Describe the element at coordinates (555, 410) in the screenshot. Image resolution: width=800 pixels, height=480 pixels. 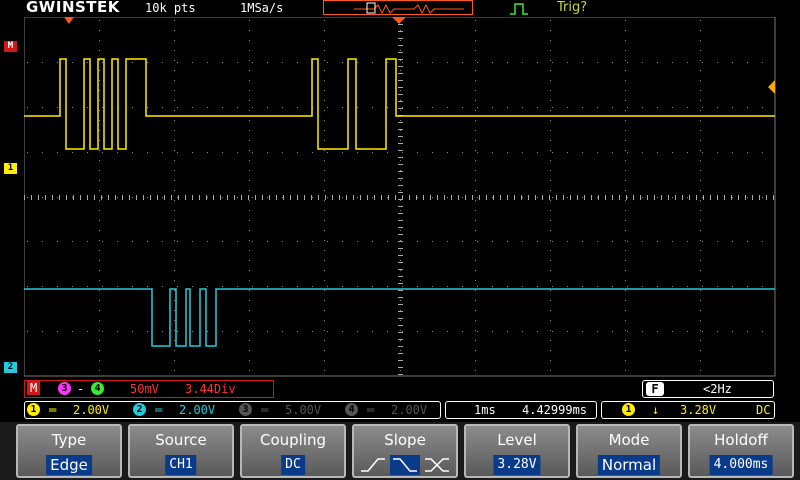
I see `horizontal-position: 4.42999ms` at that location.